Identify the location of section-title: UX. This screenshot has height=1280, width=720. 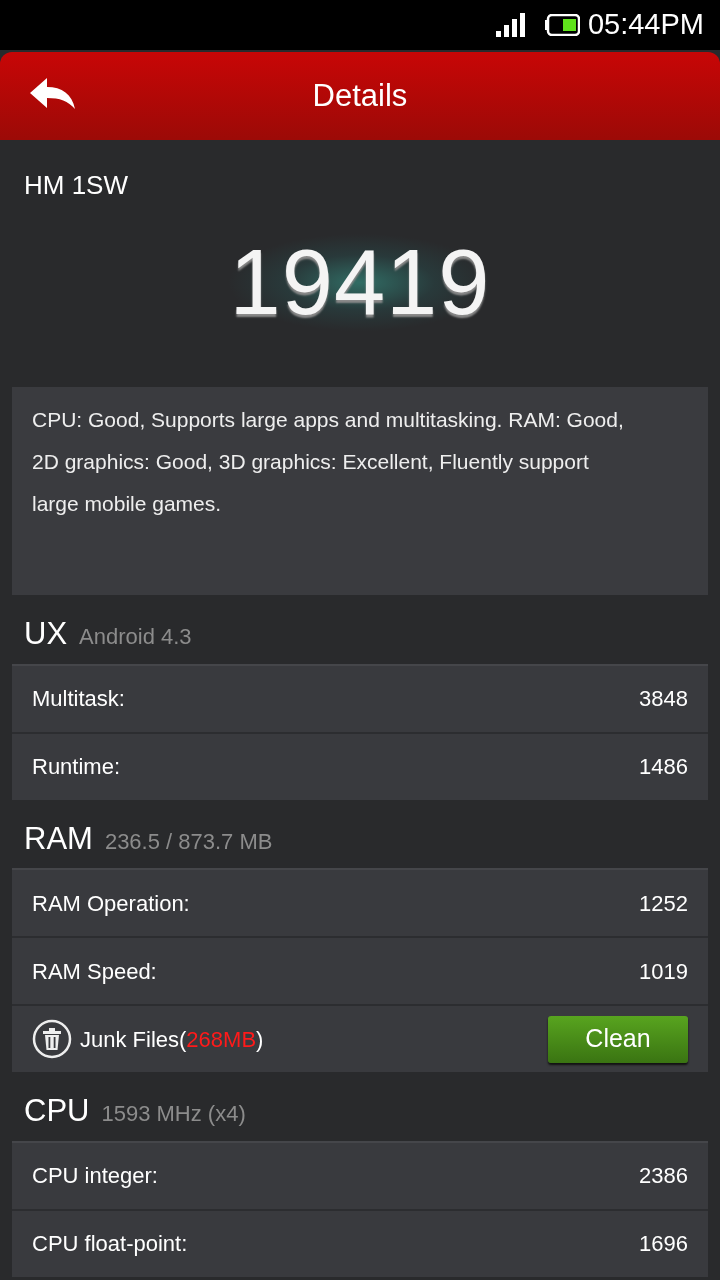
(46, 634).